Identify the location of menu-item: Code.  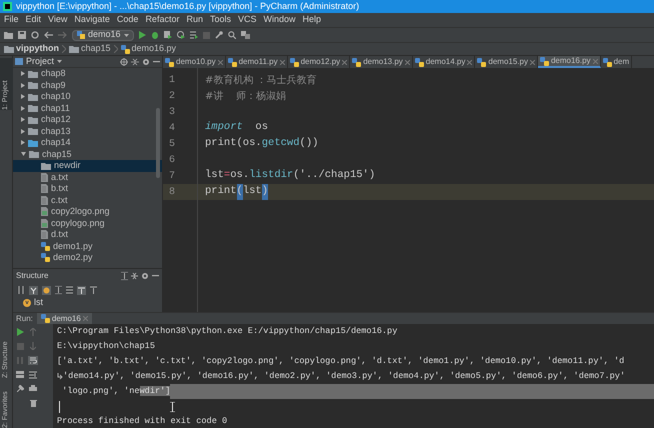
(127, 20).